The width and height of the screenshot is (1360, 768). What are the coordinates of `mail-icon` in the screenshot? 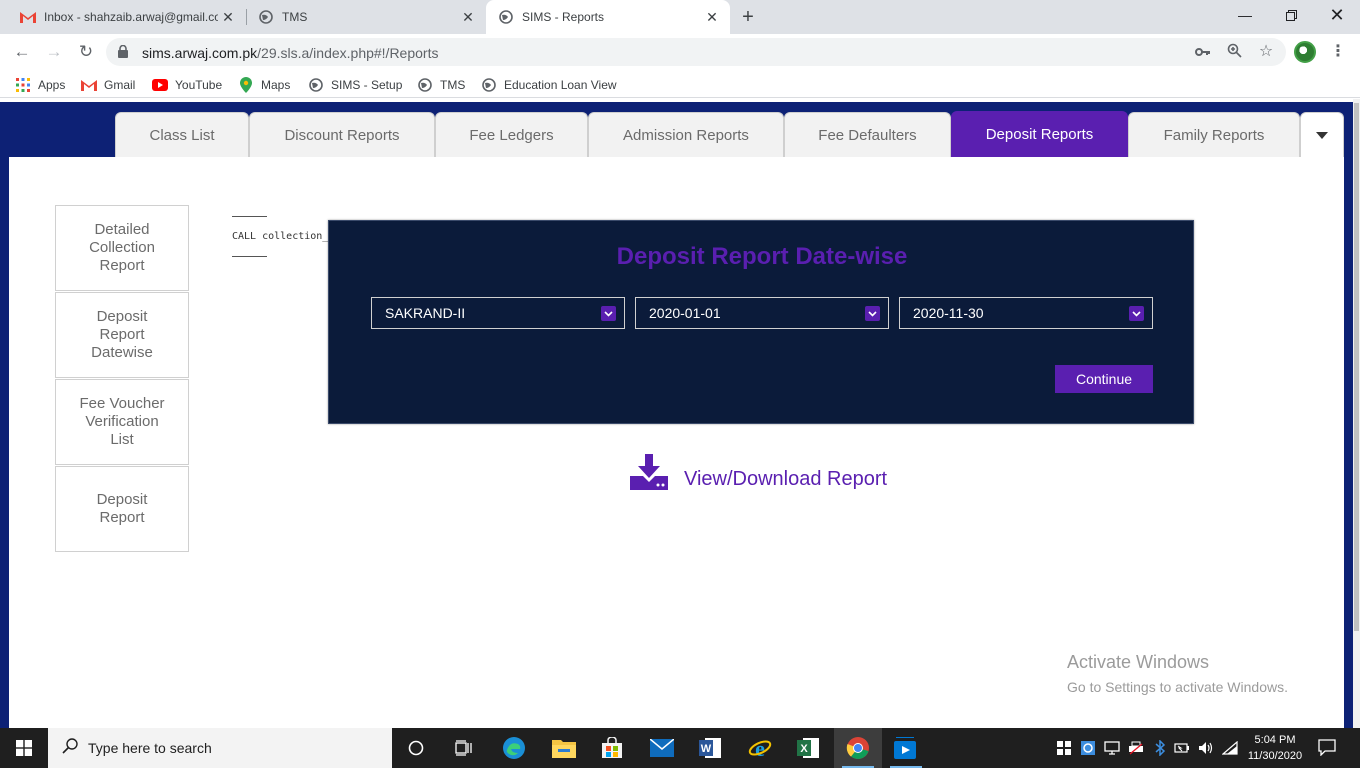 It's located at (662, 748).